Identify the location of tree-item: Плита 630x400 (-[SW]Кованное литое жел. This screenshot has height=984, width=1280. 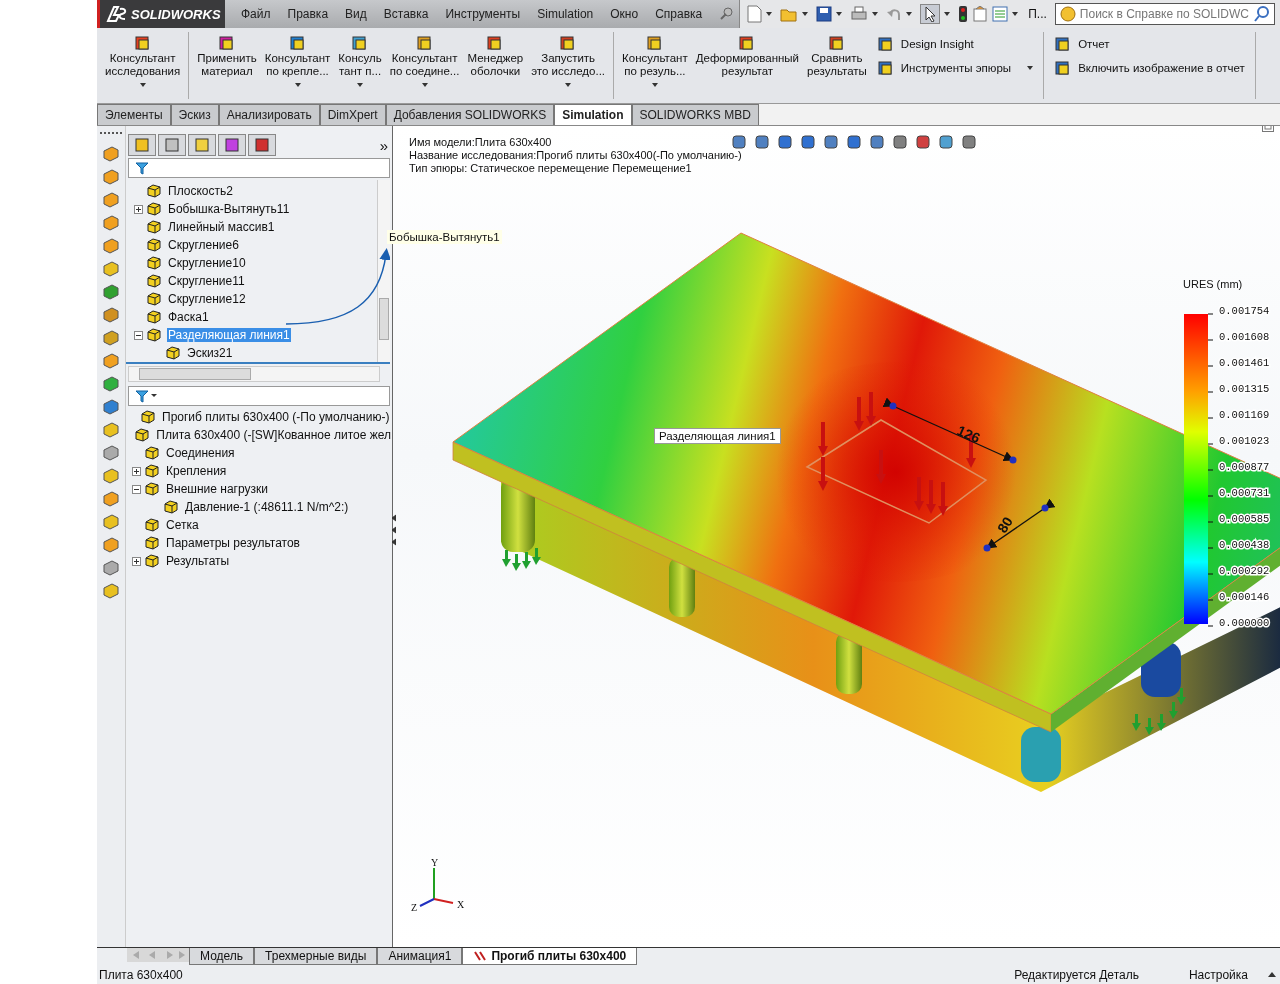
(273, 435).